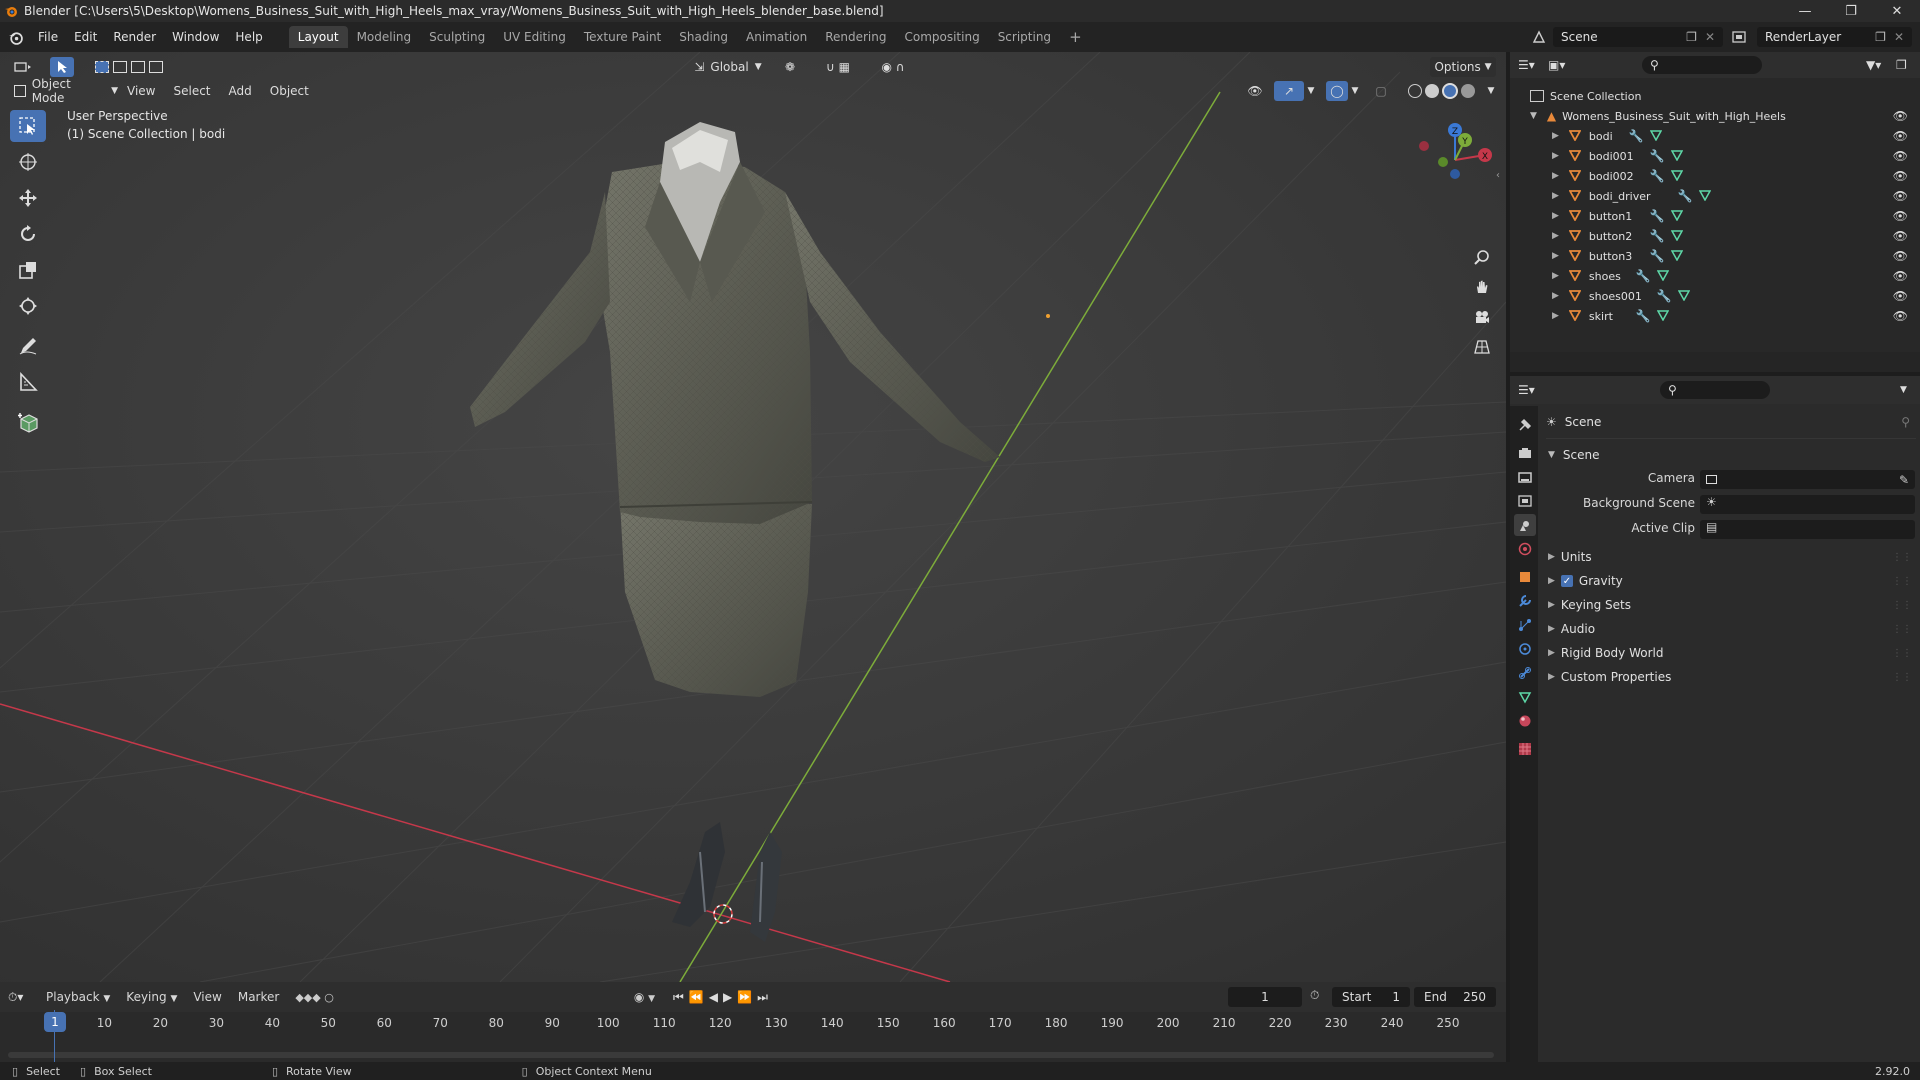  Describe the element at coordinates (1715, 296) in the screenshot. I see `outliner-object-row: ▶ shoes001 🔧 👁` at that location.